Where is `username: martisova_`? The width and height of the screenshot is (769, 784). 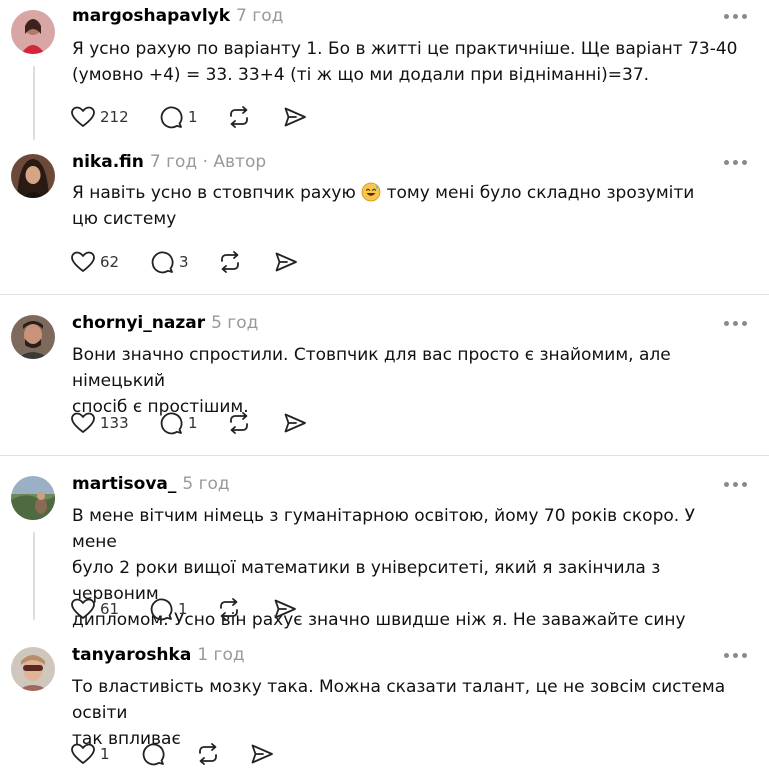 username: martisova_ is located at coordinates (124, 484).